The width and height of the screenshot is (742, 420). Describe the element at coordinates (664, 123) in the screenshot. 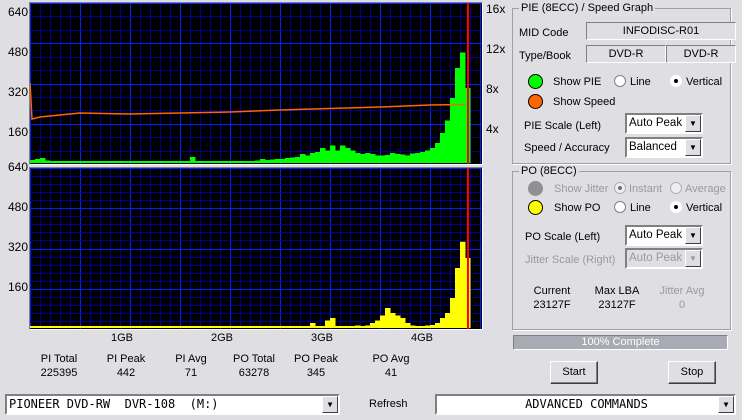

I see `pie-scale-select: Auto Peak ▼` at that location.